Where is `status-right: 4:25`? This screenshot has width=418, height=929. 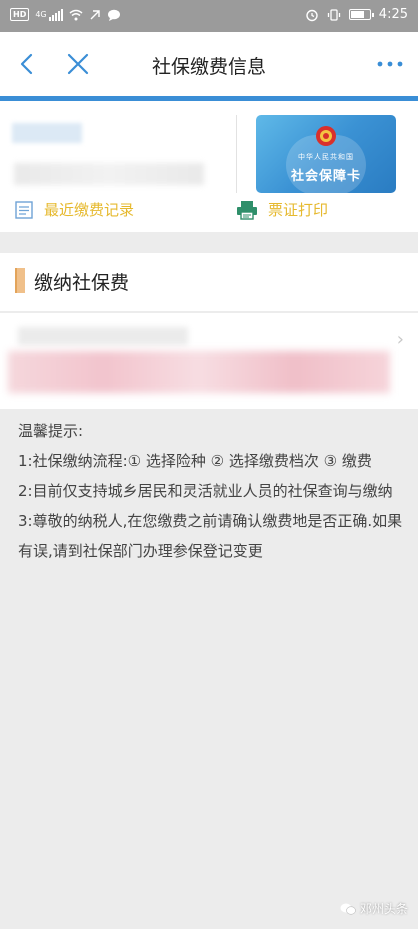 status-right: 4:25 is located at coordinates (356, 14).